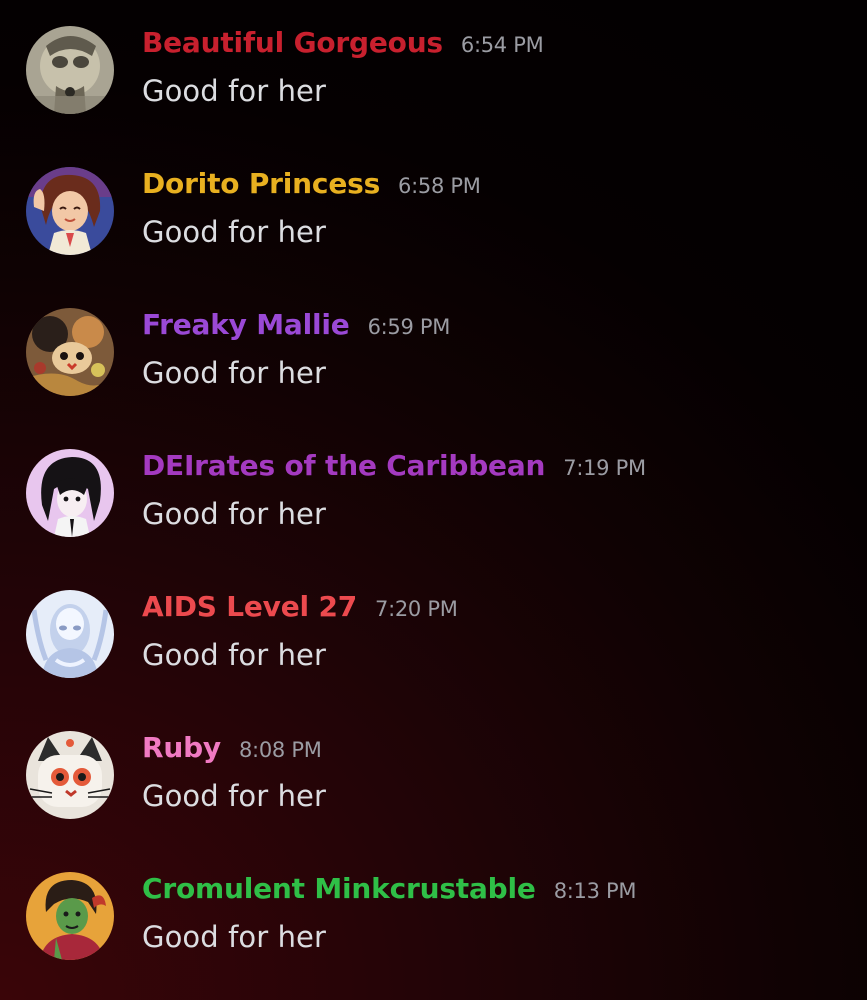 The image size is (867, 1000). Describe the element at coordinates (433, 350) in the screenshot. I see `message-item: Freaky Mallie 6:59 PM Good for her` at that location.